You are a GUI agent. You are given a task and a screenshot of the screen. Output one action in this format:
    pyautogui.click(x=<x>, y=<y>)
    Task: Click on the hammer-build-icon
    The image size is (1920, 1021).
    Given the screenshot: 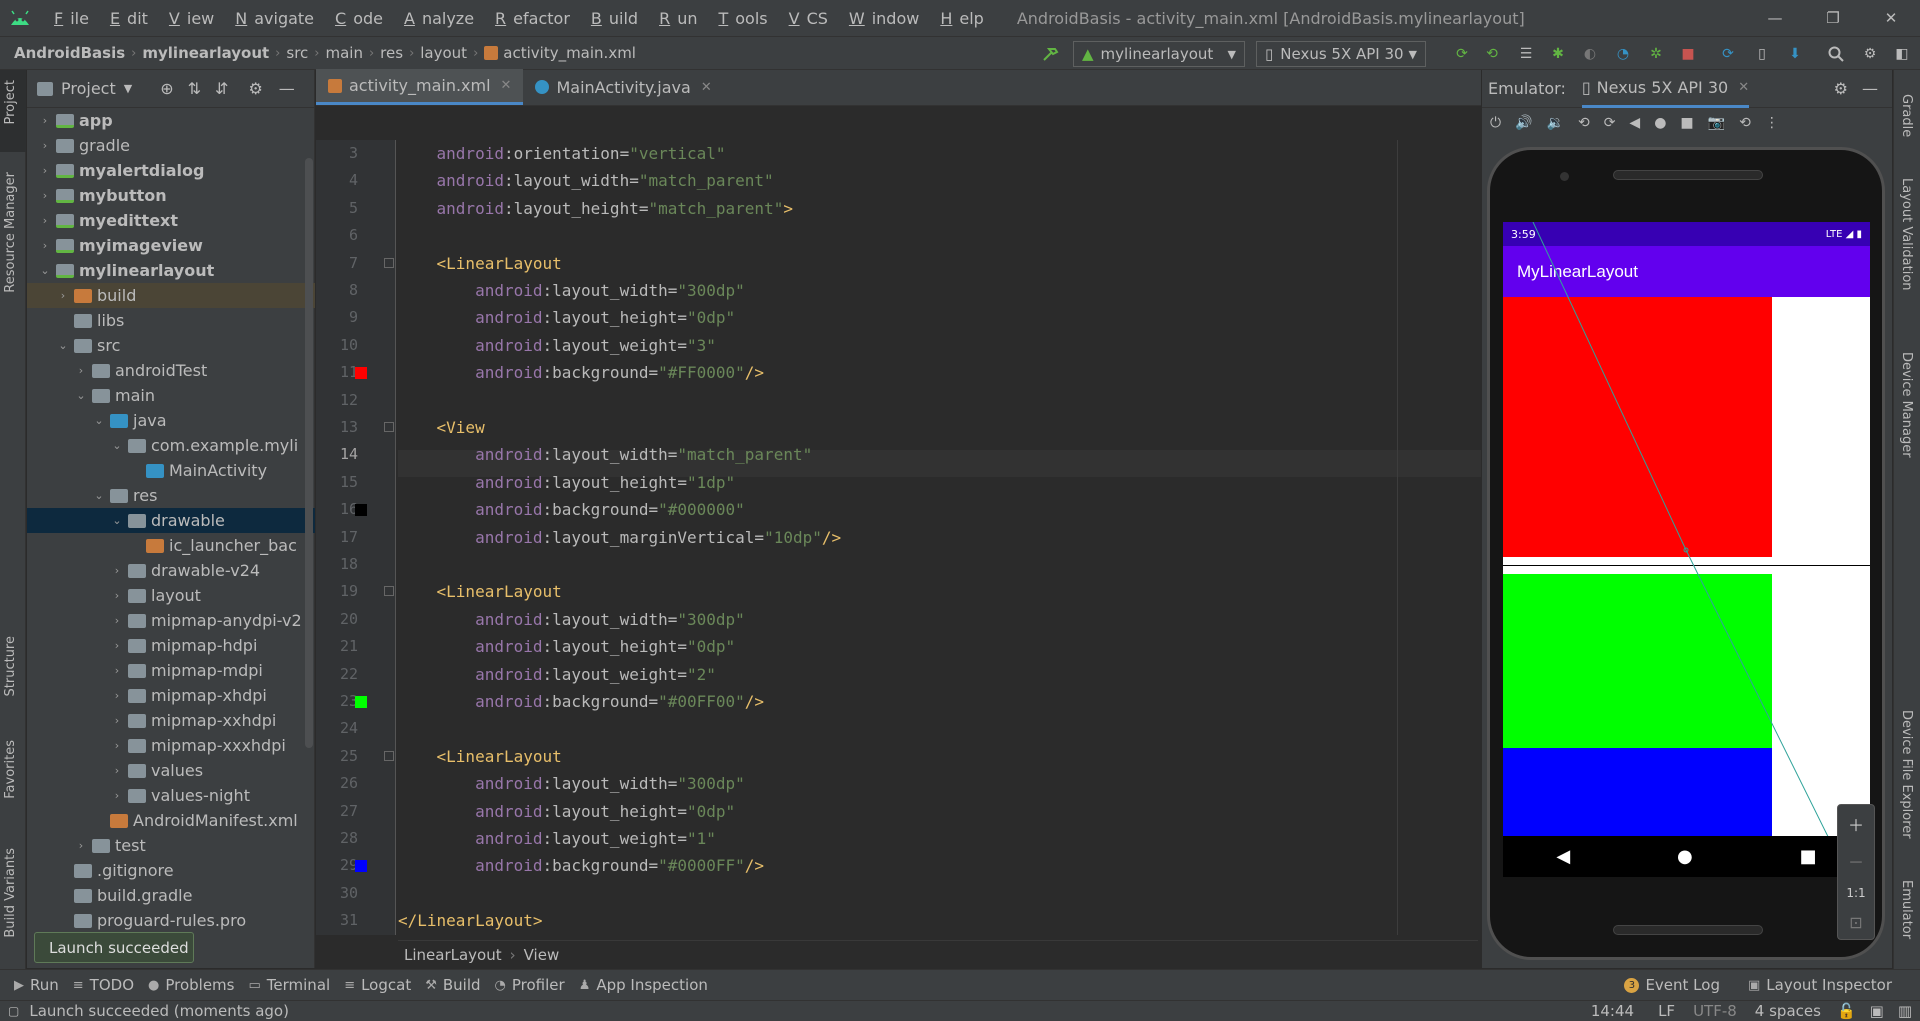 What is the action you would take?
    pyautogui.click(x=1050, y=54)
    